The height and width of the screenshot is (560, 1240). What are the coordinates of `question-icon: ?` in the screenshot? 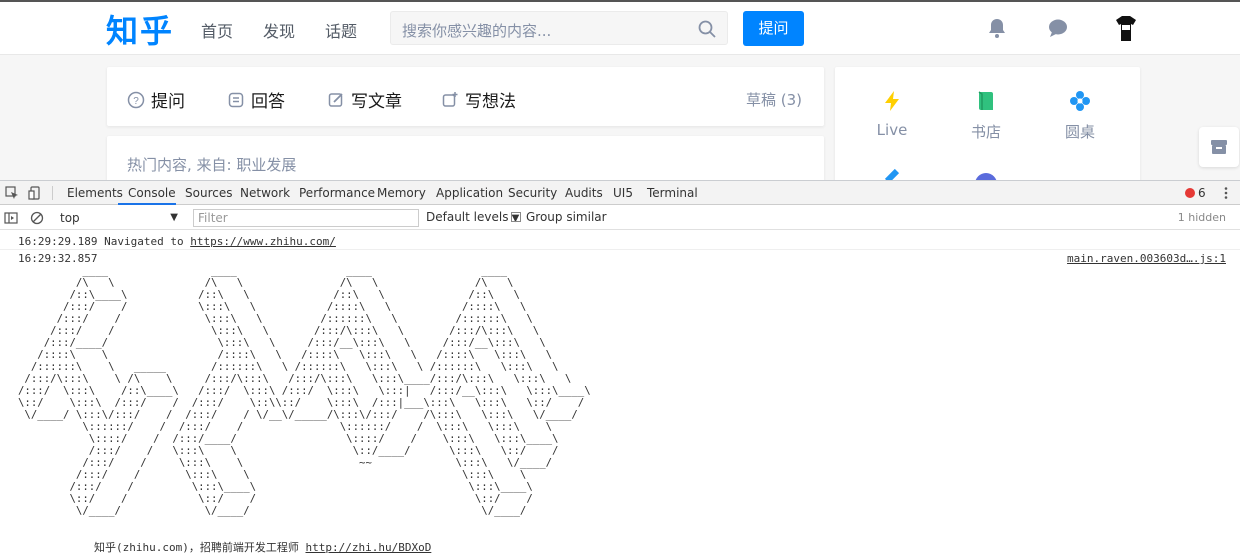 It's located at (136, 99).